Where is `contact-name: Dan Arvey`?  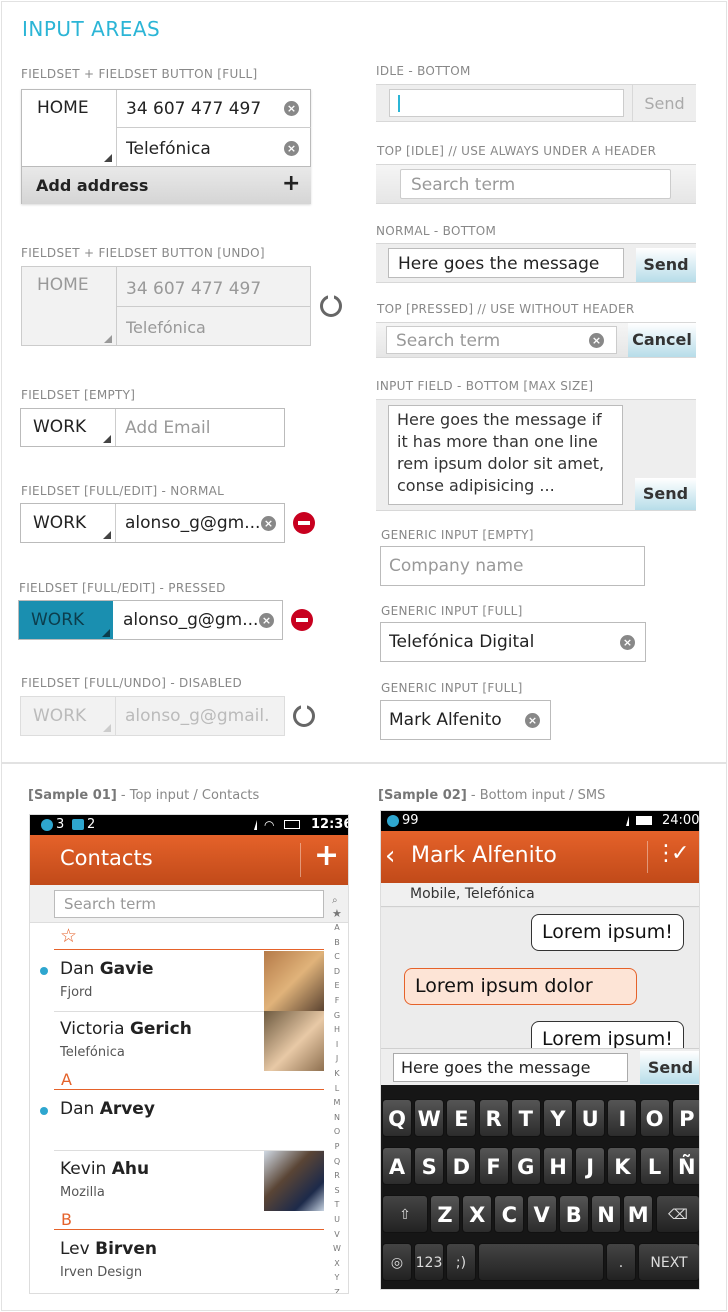
contact-name: Dan Arvey is located at coordinates (107, 1109).